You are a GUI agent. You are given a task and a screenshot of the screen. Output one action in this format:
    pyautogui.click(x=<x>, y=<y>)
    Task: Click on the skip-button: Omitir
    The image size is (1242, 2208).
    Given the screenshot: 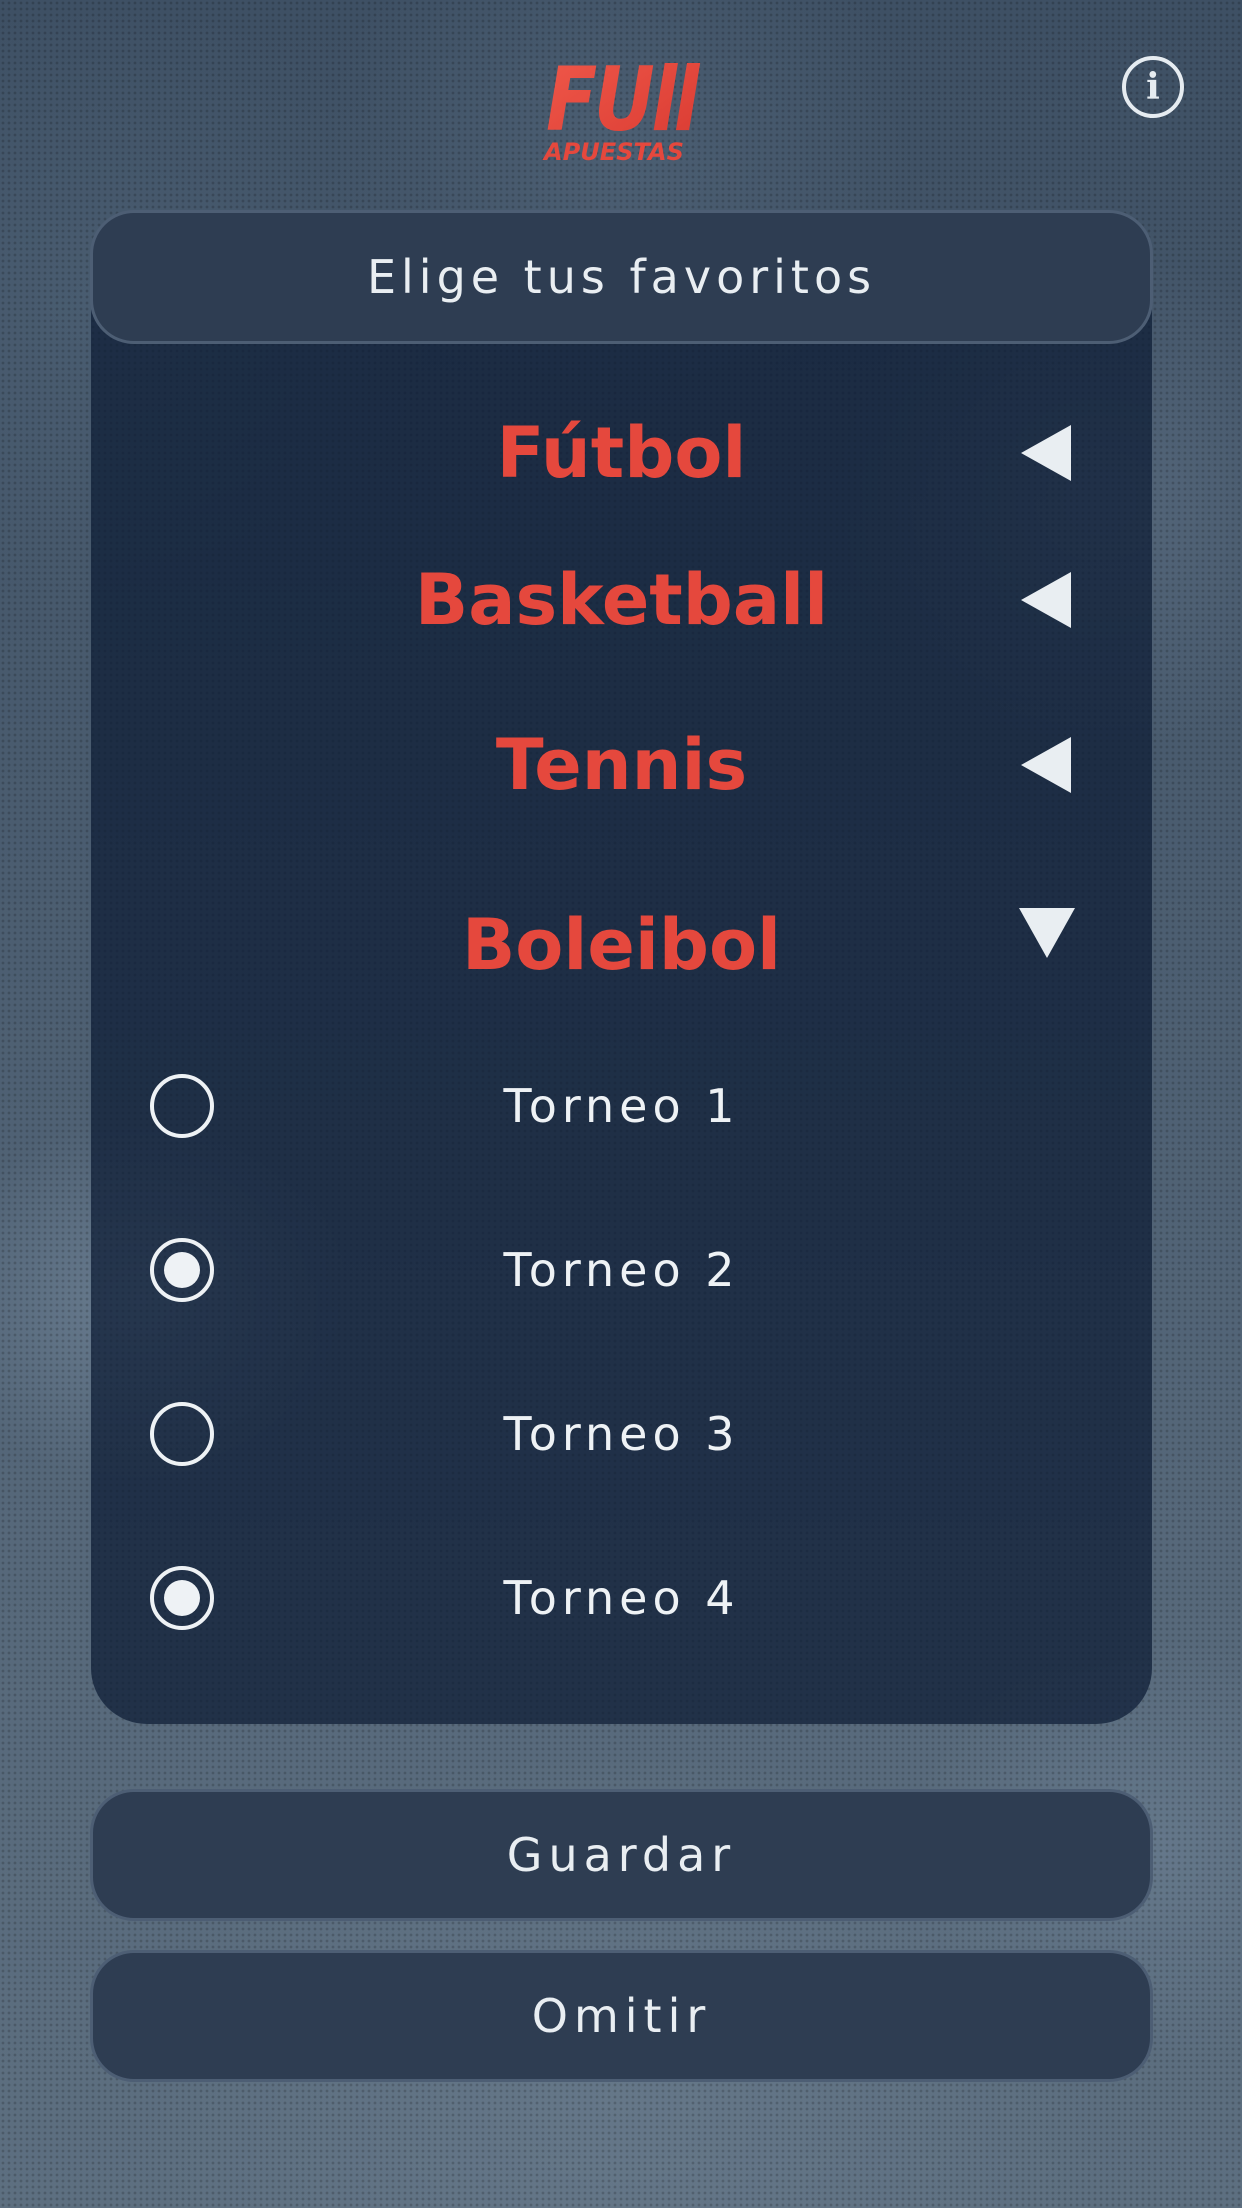 What is the action you would take?
    pyautogui.click(x=621, y=2016)
    